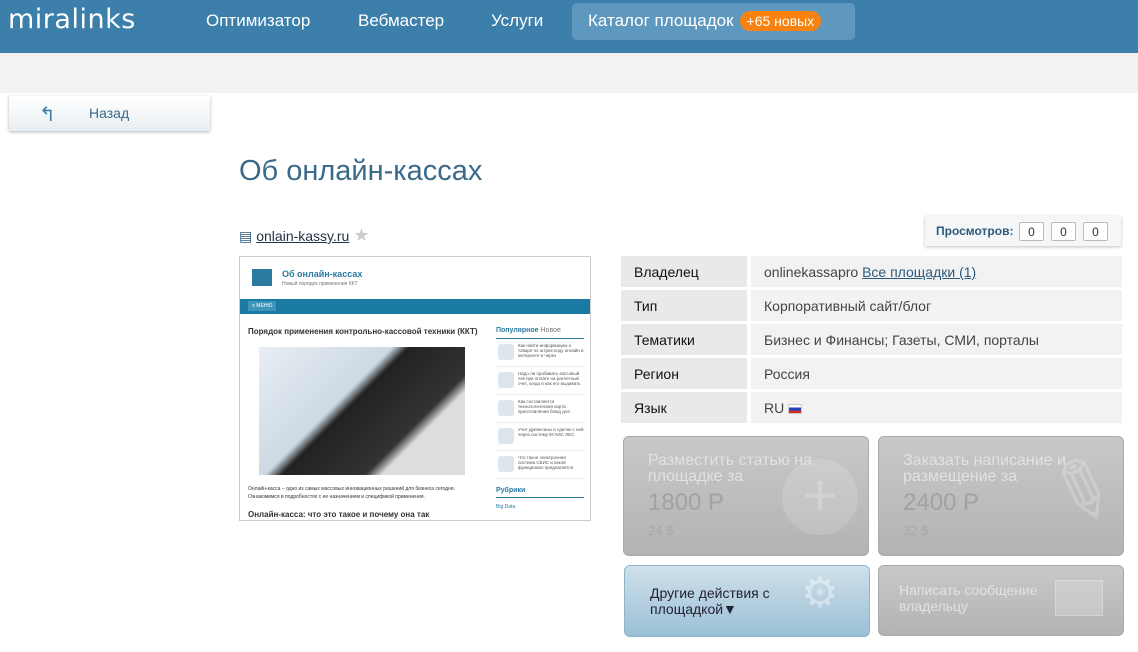 Image resolution: width=1138 pixels, height=652 pixels. I want to click on views-counter: Просмотров: 0 0 0, so click(1023, 231).